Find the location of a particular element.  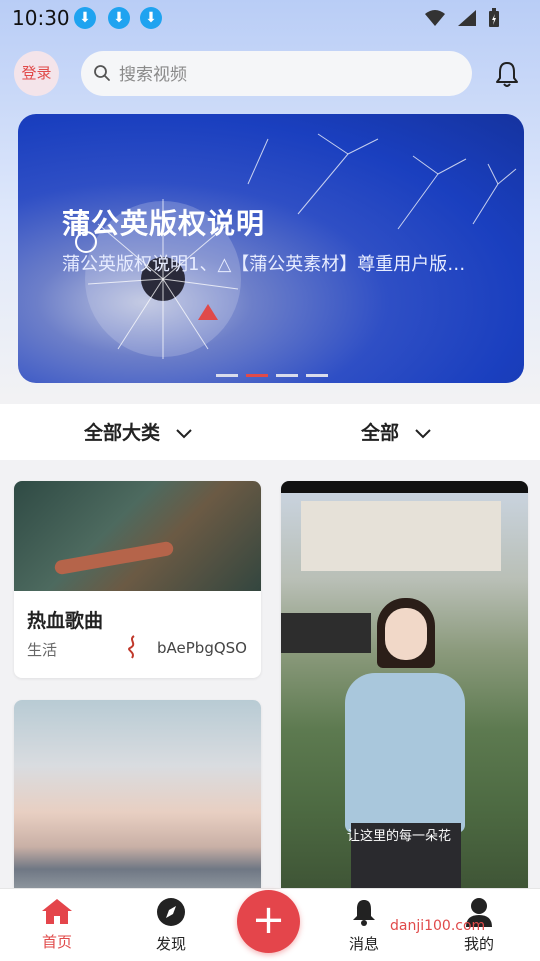

nav-messages: 消息 is located at coordinates (364, 925).